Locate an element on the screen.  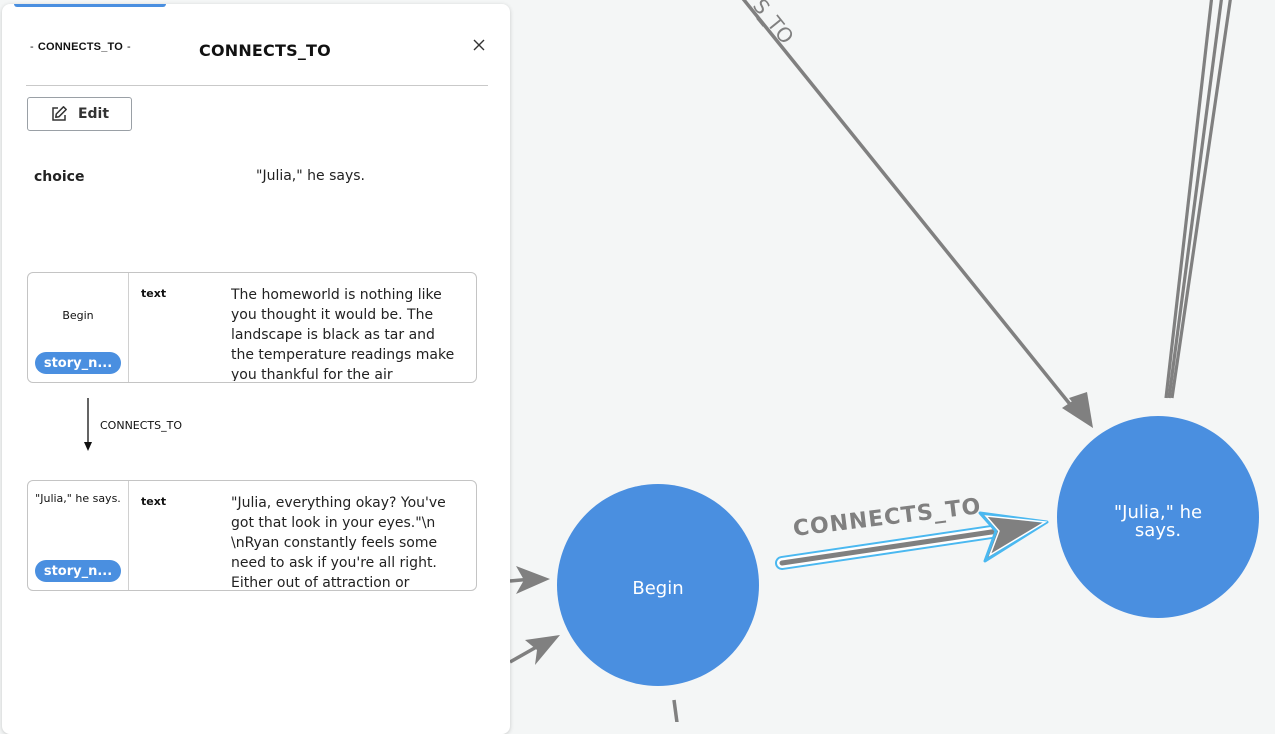
target-node-name: "Julia," he says. is located at coordinates (78, 498).